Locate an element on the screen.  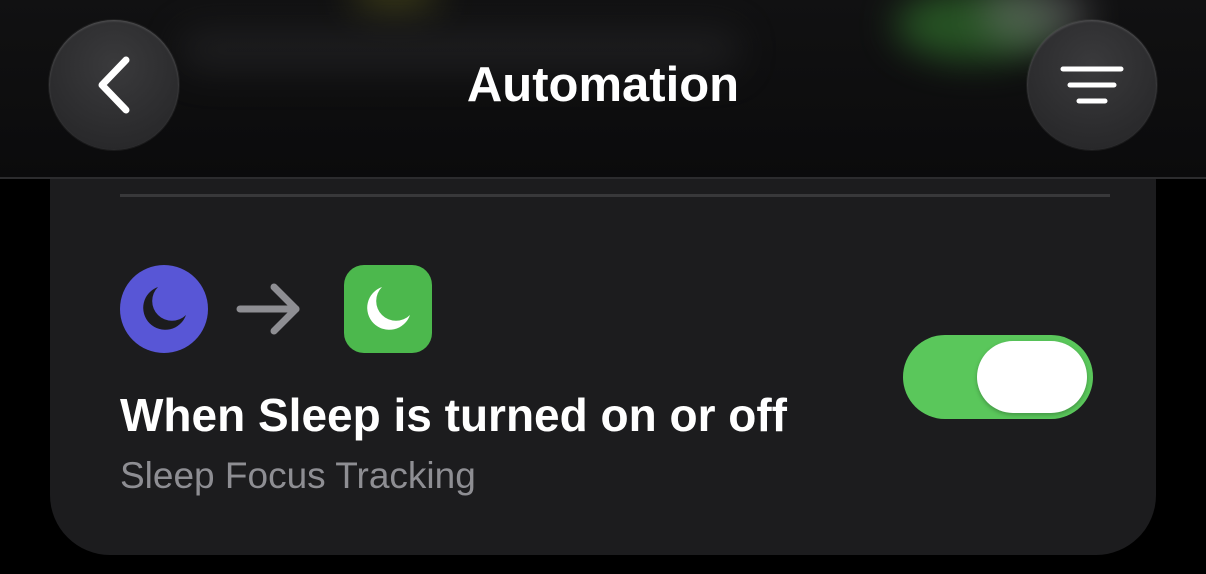
arrow-right-icon is located at coordinates (268, 309).